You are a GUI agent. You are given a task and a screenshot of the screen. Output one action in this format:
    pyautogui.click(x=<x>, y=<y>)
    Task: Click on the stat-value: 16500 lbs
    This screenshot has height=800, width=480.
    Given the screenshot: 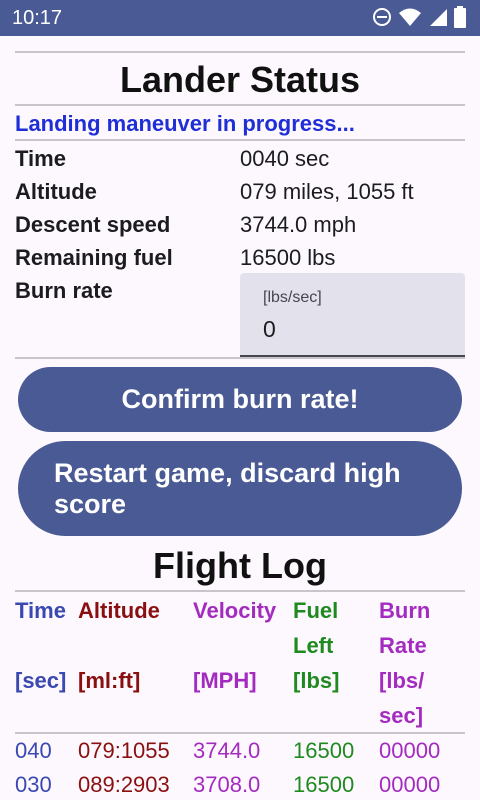 What is the action you would take?
    pyautogui.click(x=288, y=257)
    